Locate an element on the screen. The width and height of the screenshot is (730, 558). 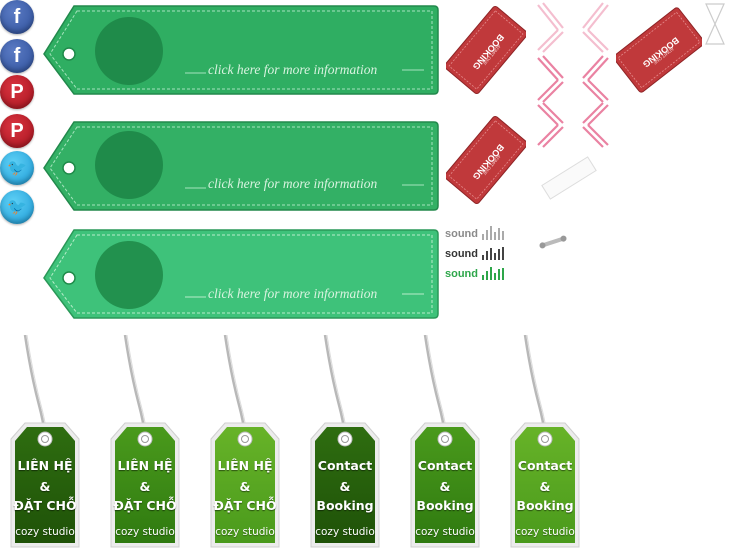
pink-ornament-shape is located at coordinates (573, 75).